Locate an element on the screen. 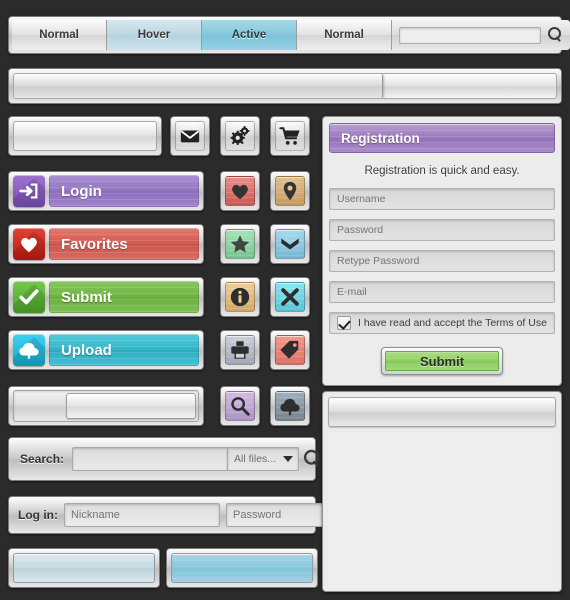 The width and height of the screenshot is (570, 600). favorite-icon-button is located at coordinates (240, 191).